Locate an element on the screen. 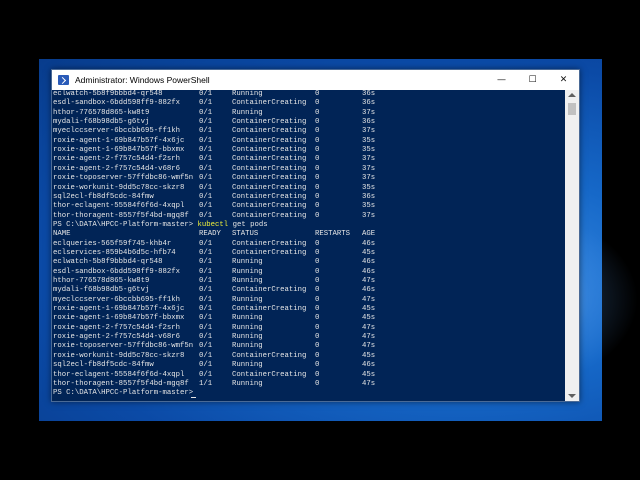 The image size is (640, 480). current-prompt: PS C:\DATA\HPCC-Platform-master> is located at coordinates (123, 393).